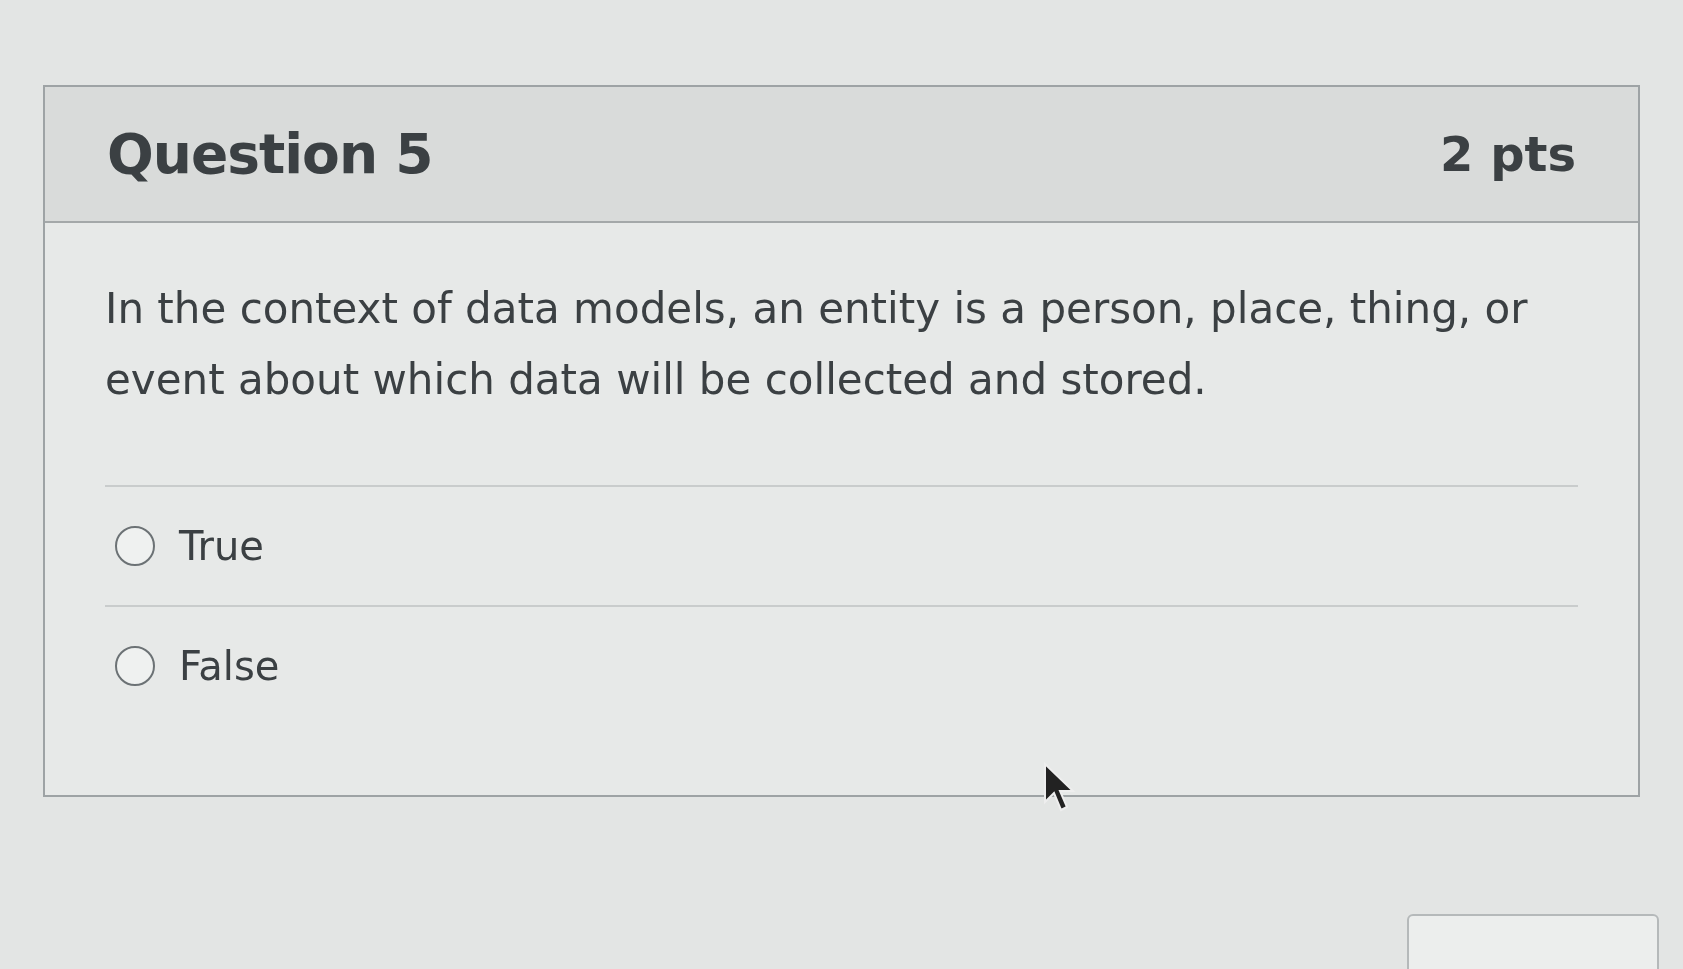  Describe the element at coordinates (817, 344) in the screenshot. I see `question-text: In the context of data models, an entity is a person, place, thing, or event about which data will be collected and stored.` at that location.